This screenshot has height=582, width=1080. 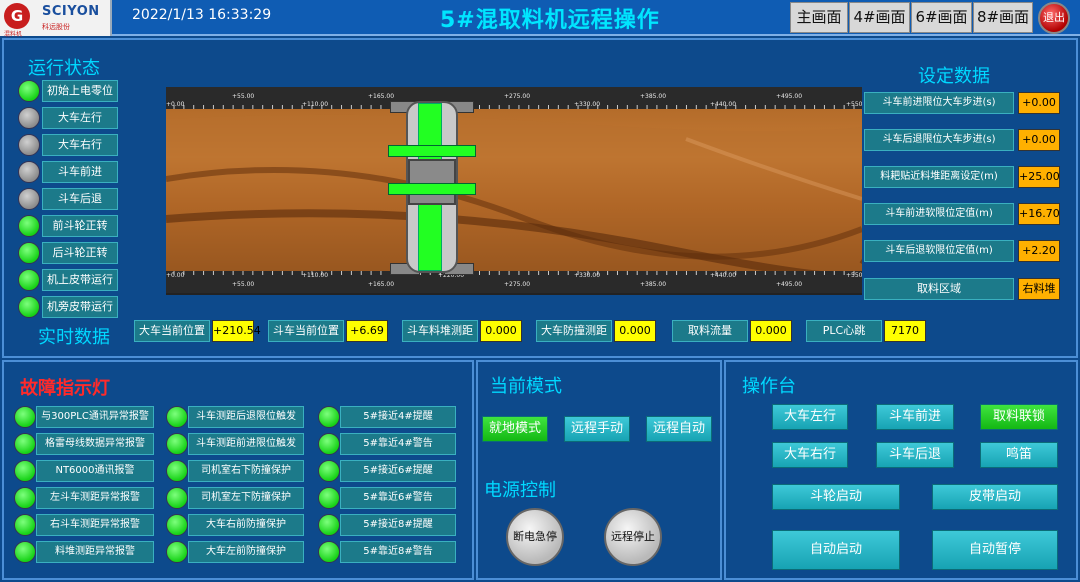 I want to click on realtime-label-0: 大车当前位置, so click(x=172, y=331).